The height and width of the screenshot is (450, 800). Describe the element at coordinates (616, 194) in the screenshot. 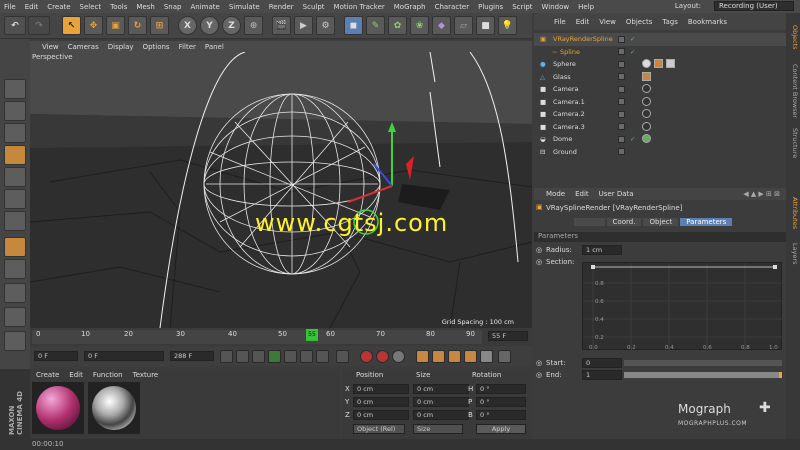

I see `attributes-menu-user-data: User Data` at that location.